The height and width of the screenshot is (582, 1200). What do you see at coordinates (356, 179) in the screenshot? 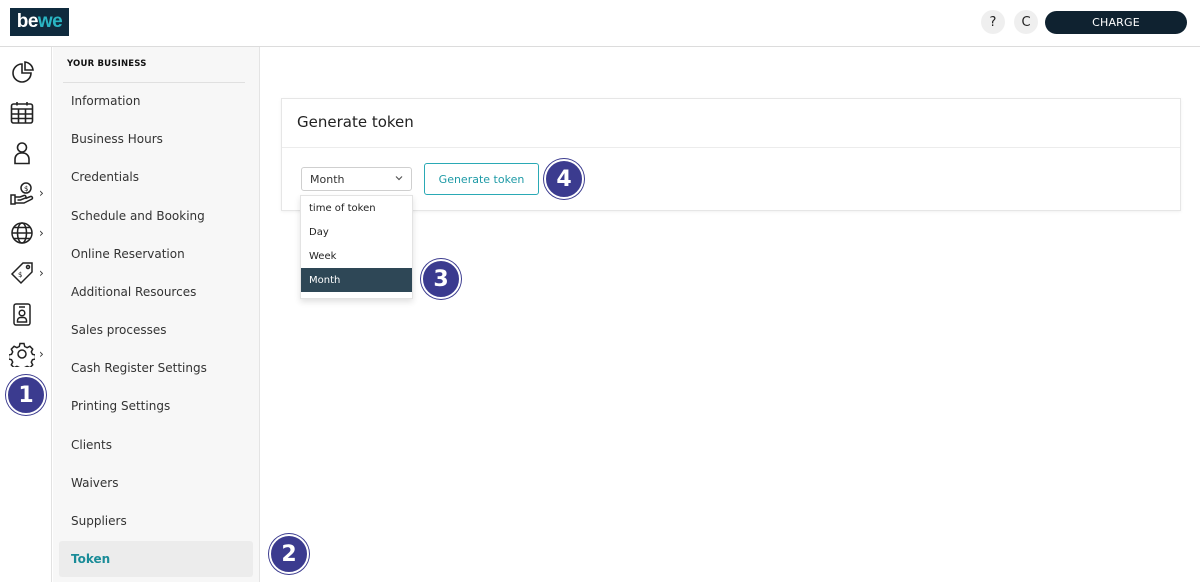
I see `token-period-select: Month` at bounding box center [356, 179].